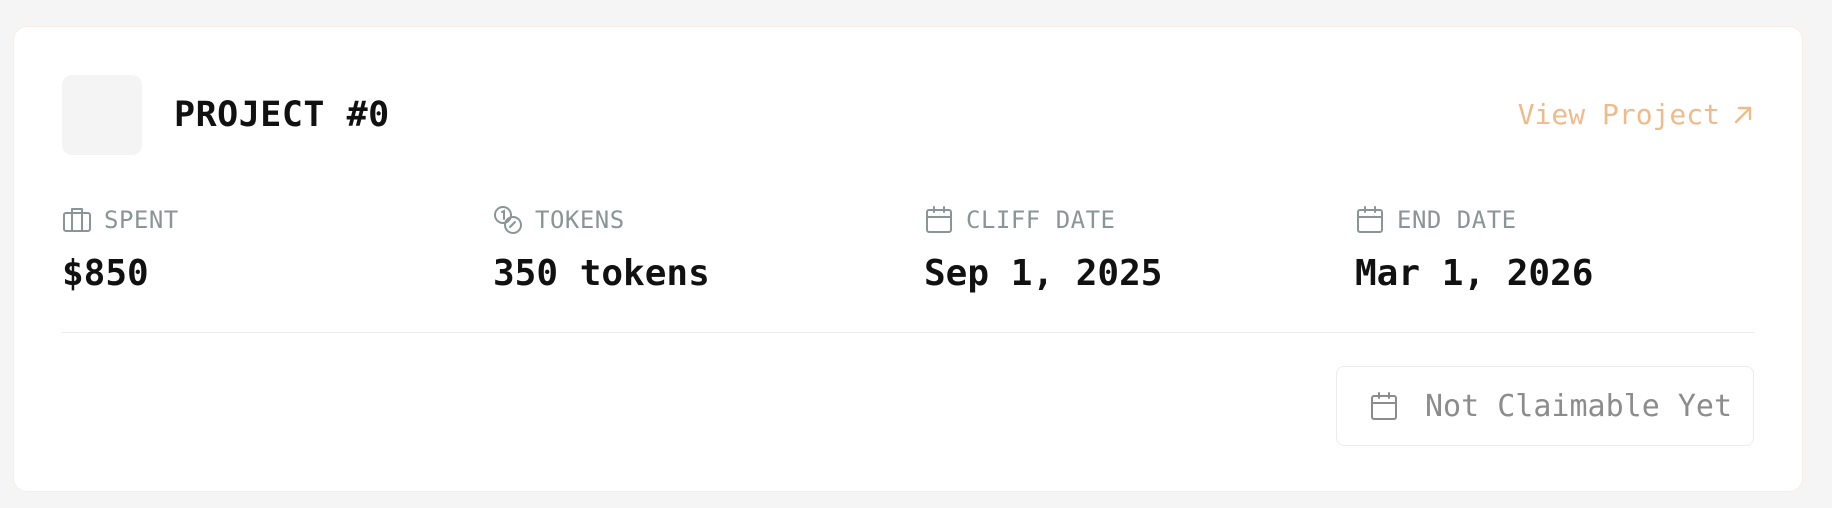 This screenshot has height=508, width=1832. Describe the element at coordinates (508, 220) in the screenshot. I see `coins-icon` at that location.